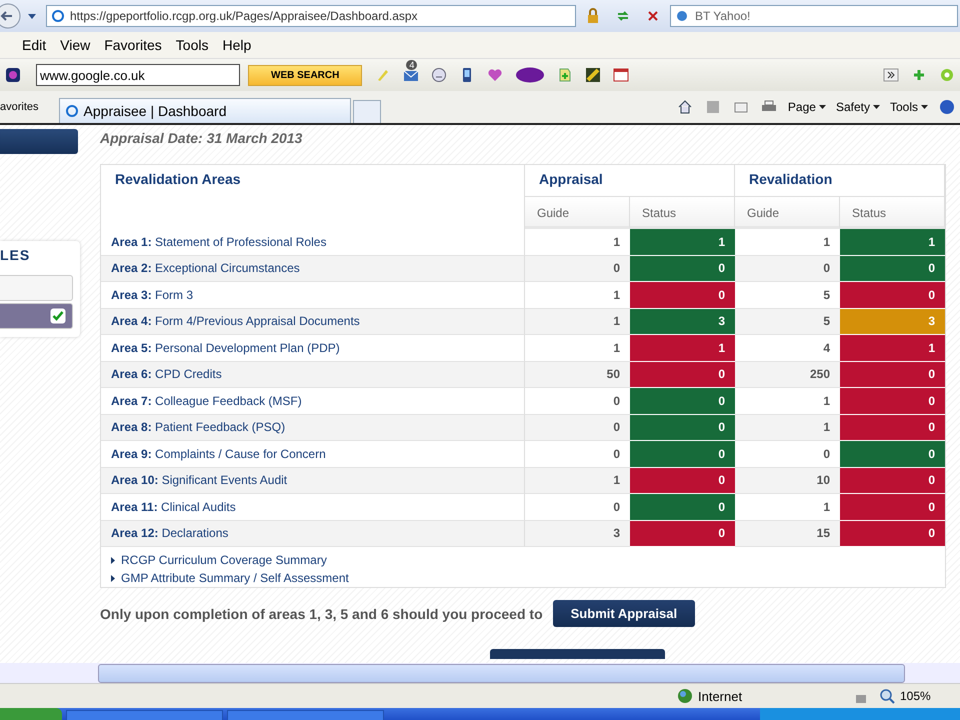 This screenshot has width=960, height=720. Describe the element at coordinates (787, 375) in the screenshot. I see `table-cell: 250` at that location.